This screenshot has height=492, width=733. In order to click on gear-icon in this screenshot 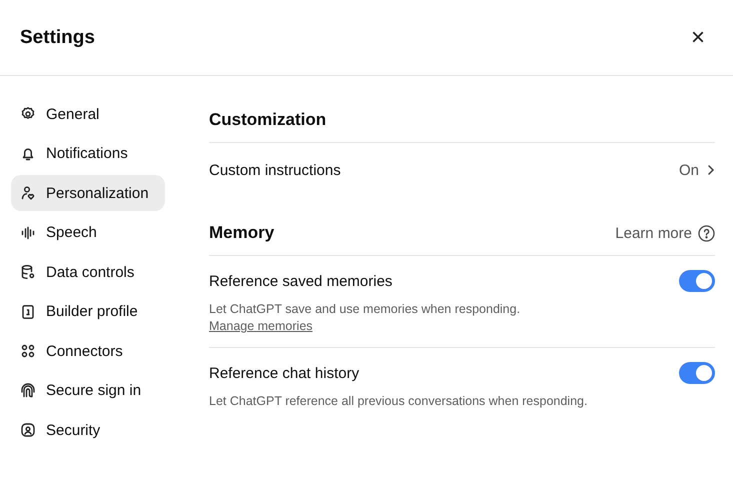, I will do `click(28, 114)`.